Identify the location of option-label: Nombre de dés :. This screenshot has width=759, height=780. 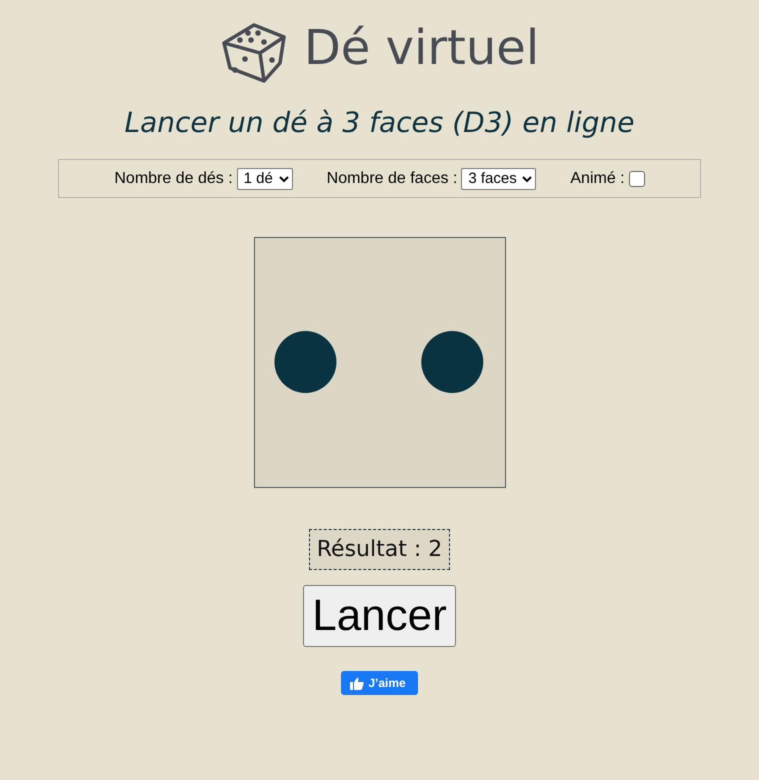
(173, 179).